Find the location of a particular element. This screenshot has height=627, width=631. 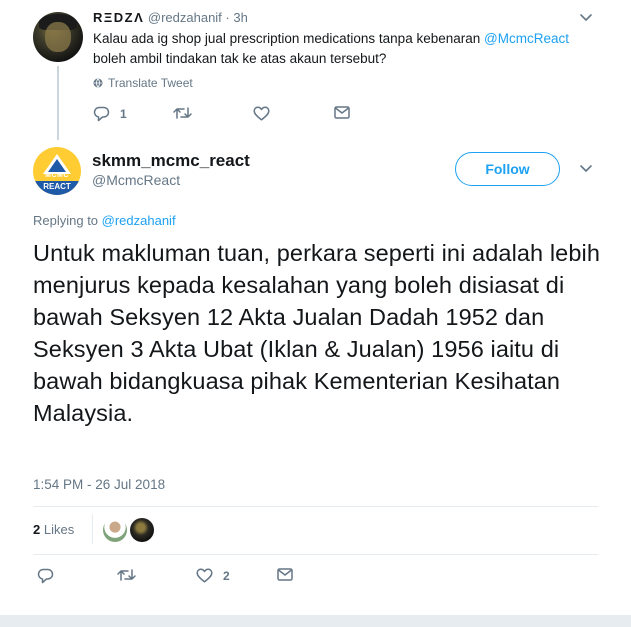

parent-timestamp: 3h is located at coordinates (240, 17).